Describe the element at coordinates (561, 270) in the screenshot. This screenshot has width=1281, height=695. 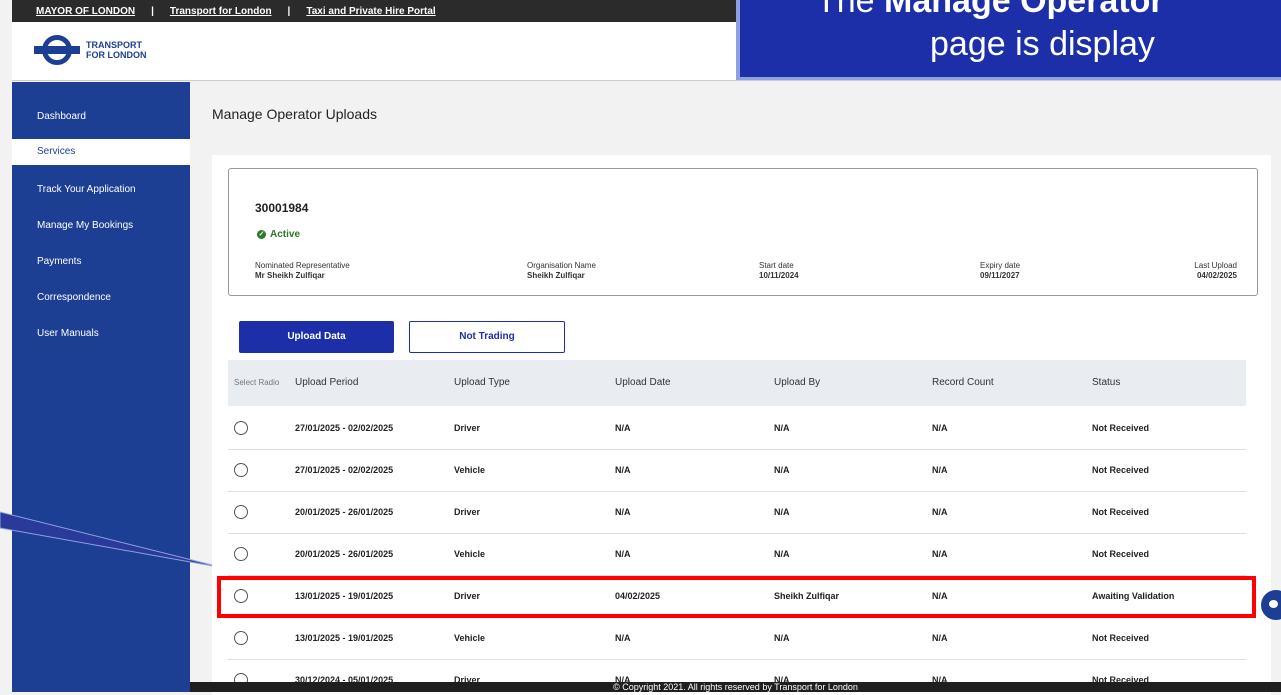
I see `field-organisation-name: Organisation Name Sheikh Zulfiqar` at that location.